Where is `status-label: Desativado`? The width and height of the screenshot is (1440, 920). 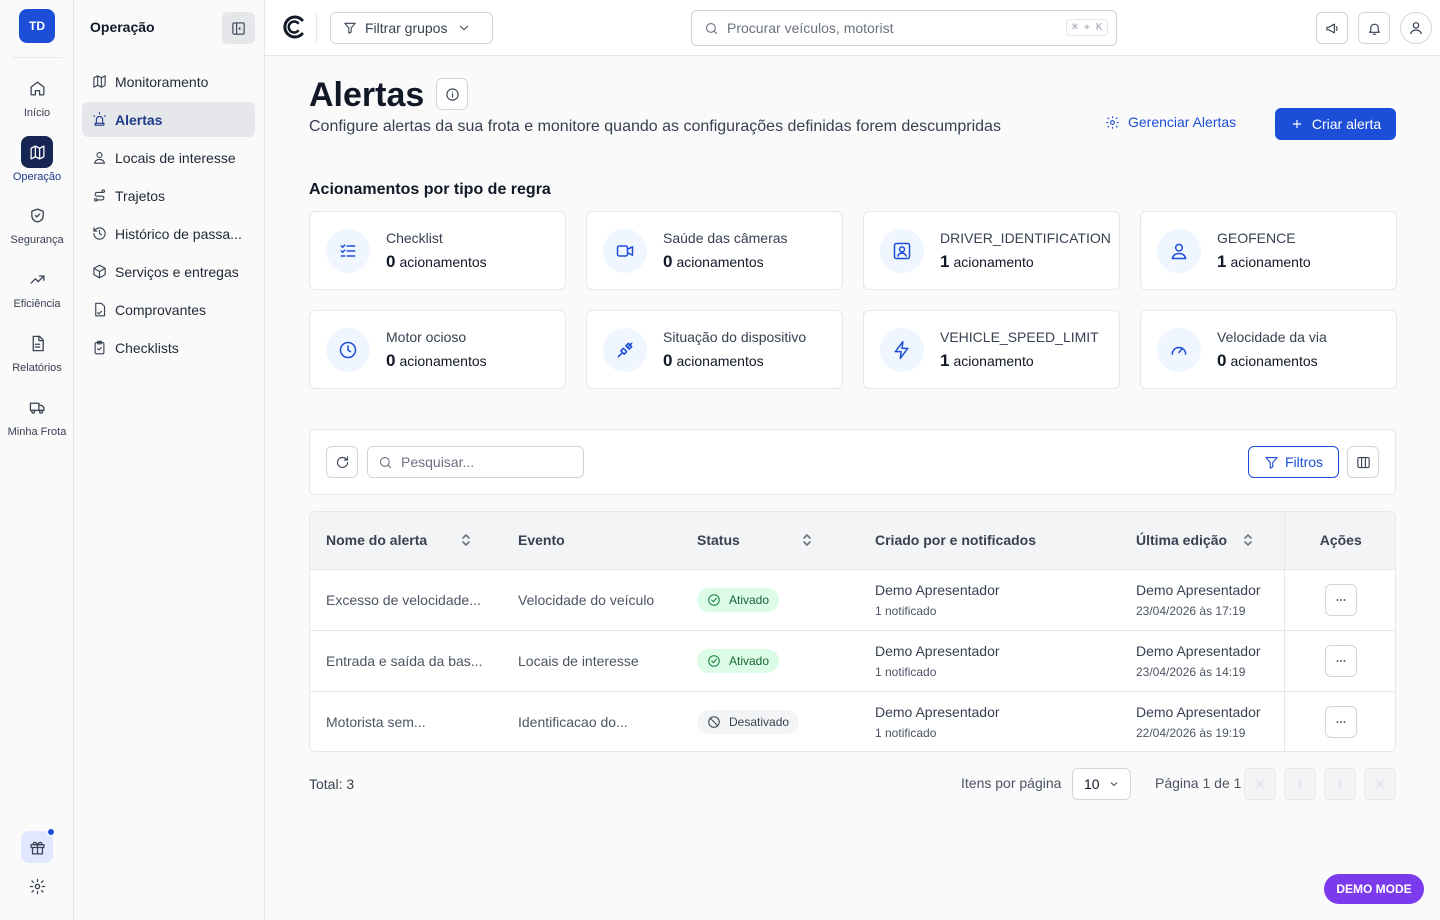 status-label: Desativado is located at coordinates (759, 721).